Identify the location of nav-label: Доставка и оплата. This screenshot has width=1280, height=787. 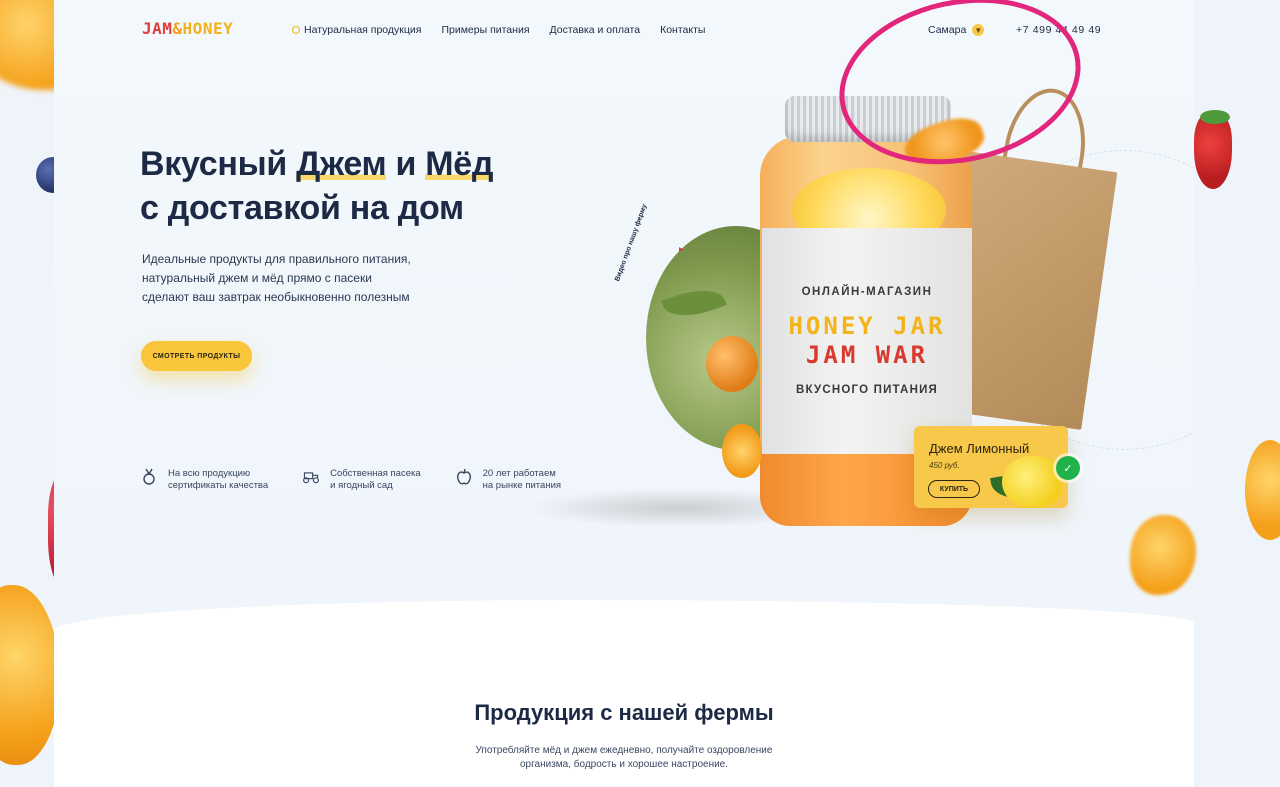
(595, 30).